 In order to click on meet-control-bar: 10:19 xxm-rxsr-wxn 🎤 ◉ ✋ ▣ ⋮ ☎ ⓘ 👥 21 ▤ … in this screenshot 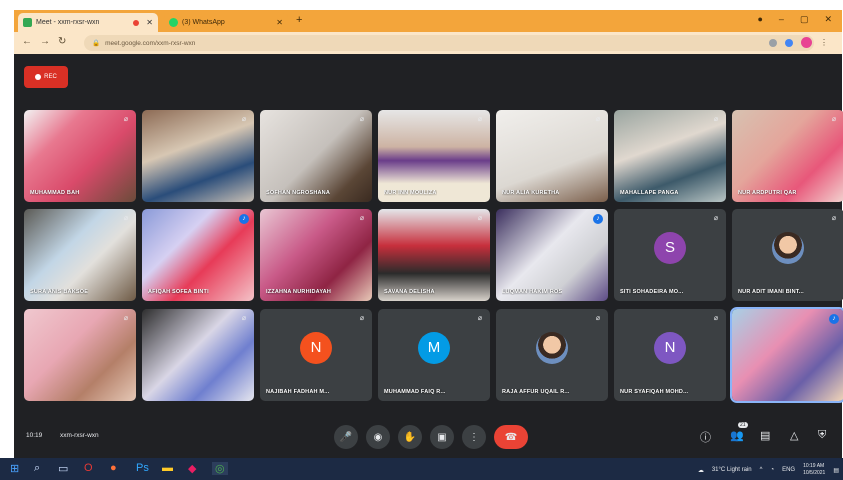, I will do `click(428, 439)`.